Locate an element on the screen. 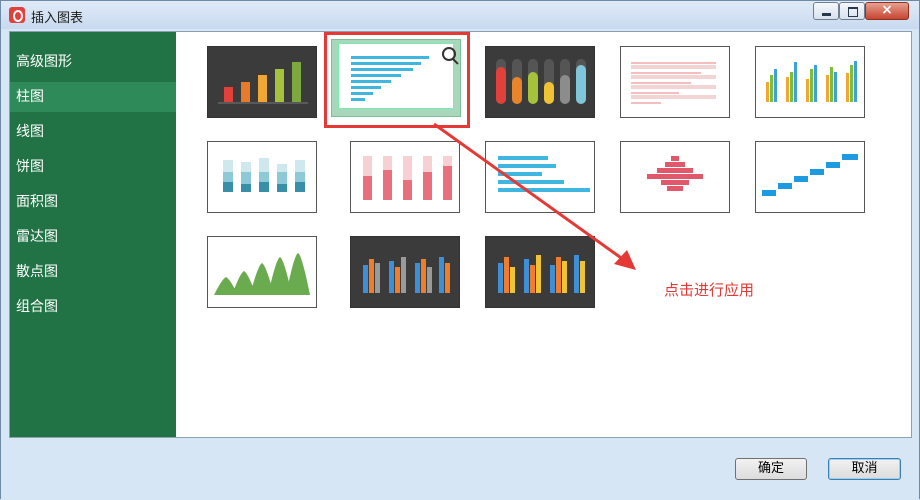 This screenshot has height=500, width=920. sidebar-item-line: 线图 is located at coordinates (93, 132).